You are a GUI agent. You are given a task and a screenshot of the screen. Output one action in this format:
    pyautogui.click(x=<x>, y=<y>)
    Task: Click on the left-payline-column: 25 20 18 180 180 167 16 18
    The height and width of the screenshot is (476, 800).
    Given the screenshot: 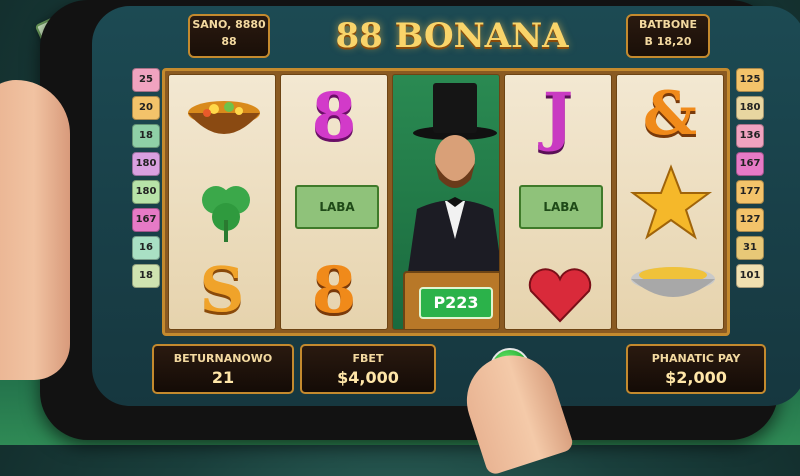 What is the action you would take?
    pyautogui.click(x=146, y=180)
    